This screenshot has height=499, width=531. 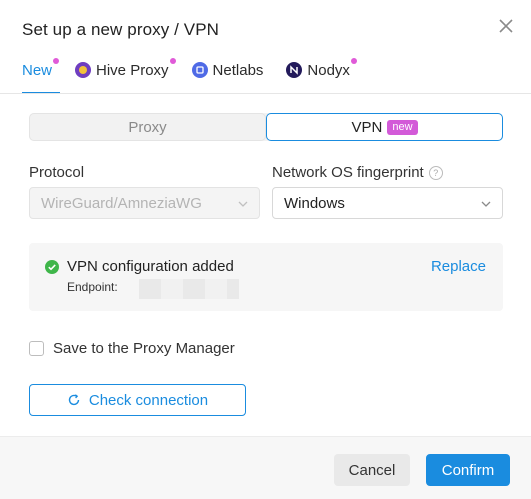 I want to click on fingerprint-value: Windows, so click(x=314, y=203).